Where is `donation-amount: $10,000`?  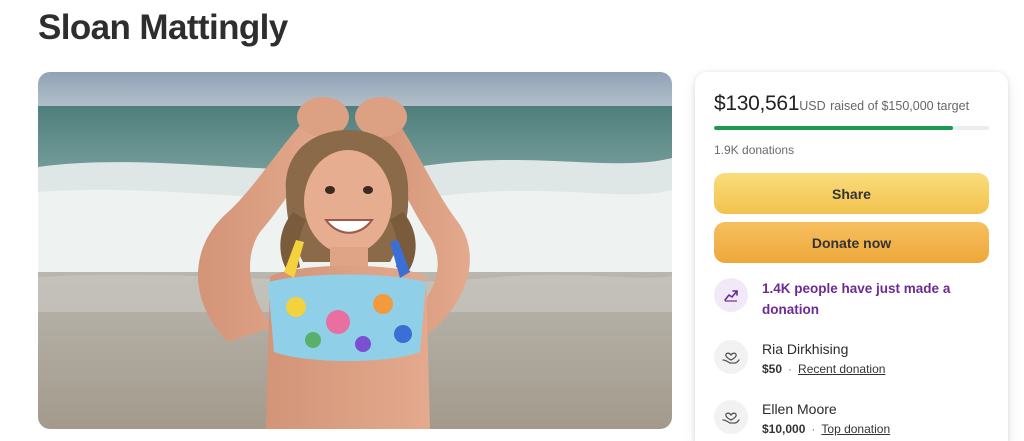 donation-amount: $10,000 is located at coordinates (784, 429).